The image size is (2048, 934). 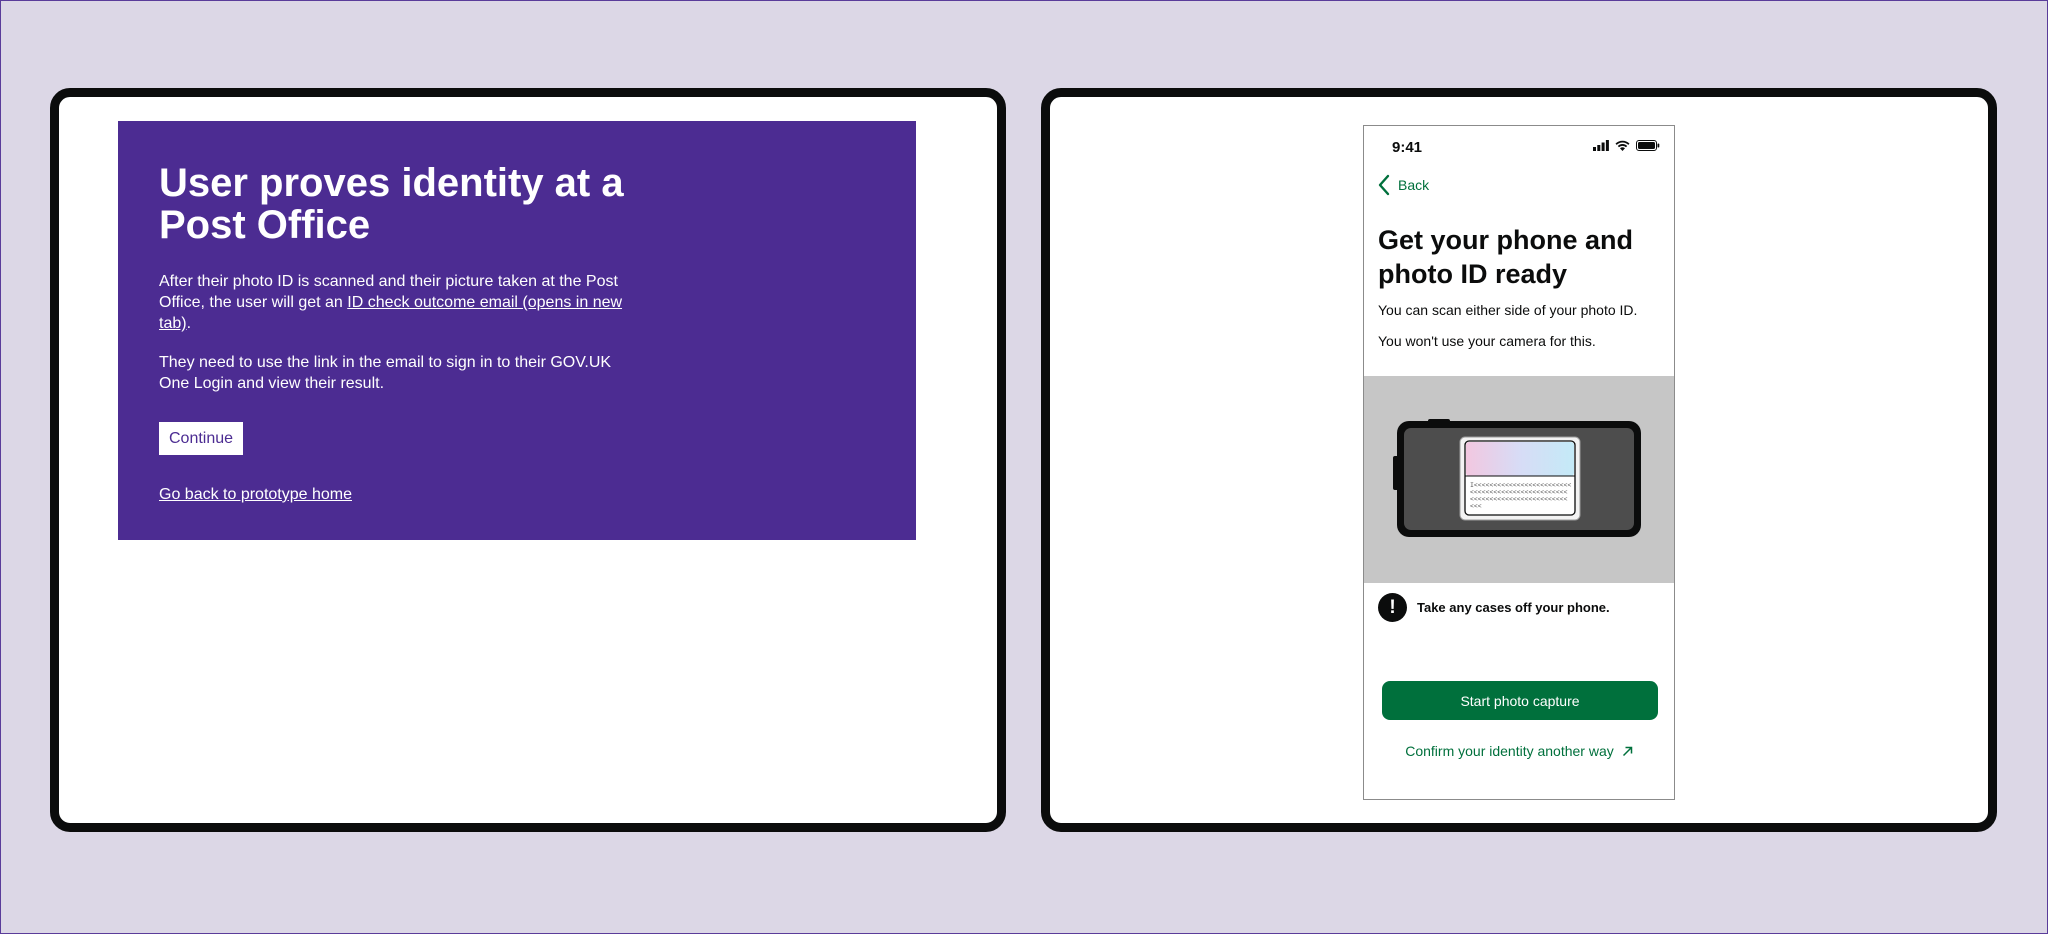 What do you see at coordinates (1414, 185) in the screenshot?
I see `back-label: Back` at bounding box center [1414, 185].